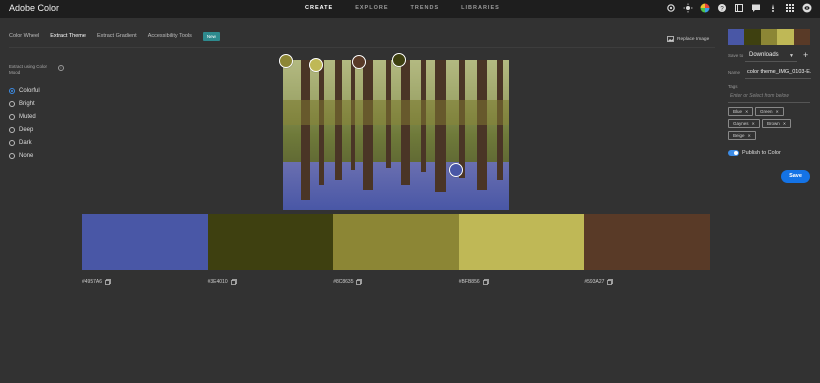 The width and height of the screenshot is (820, 383). I want to click on mood-dark: Dark, so click(24, 142).